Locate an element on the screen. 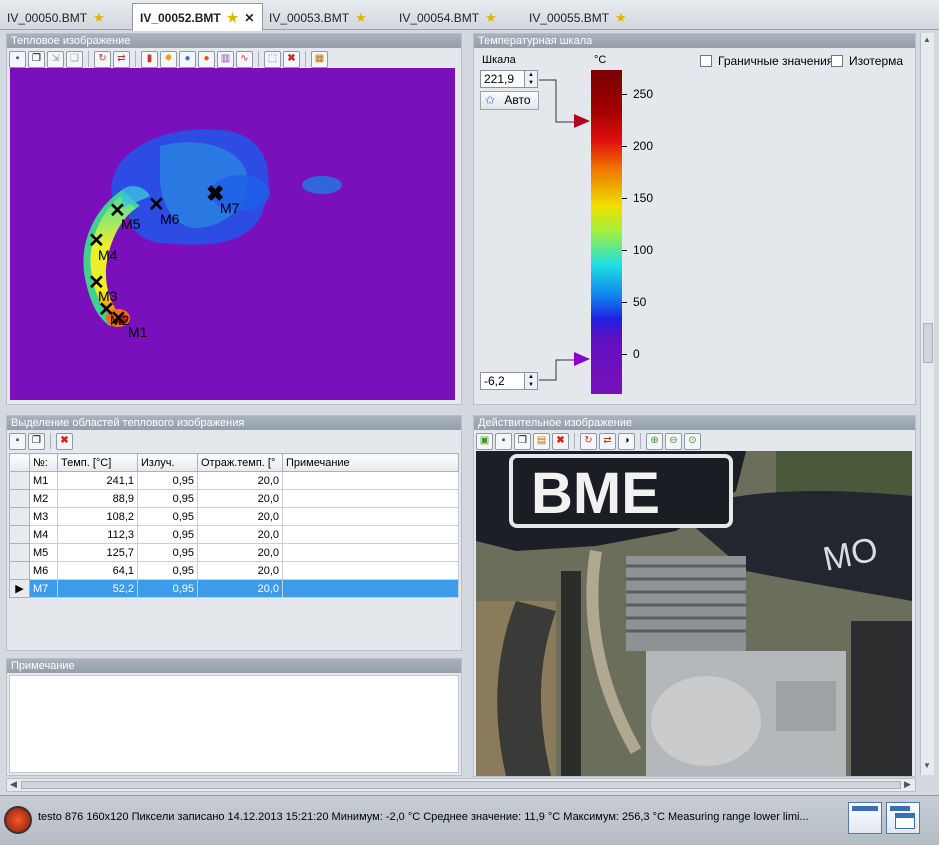 This screenshot has height=845, width=939. table-row: M1 241,1 0,95 20,0 is located at coordinates (234, 480).